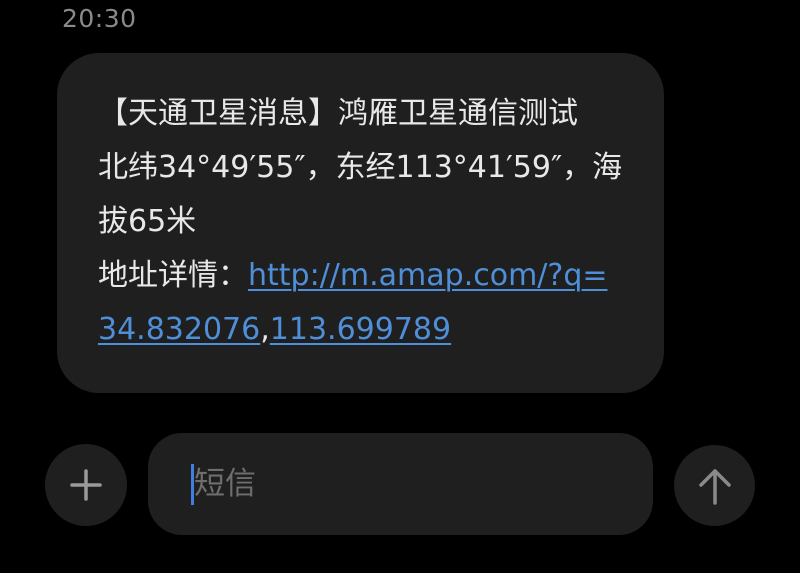 This screenshot has height=573, width=800. I want to click on message-timestamp: 20:30, so click(99, 18).